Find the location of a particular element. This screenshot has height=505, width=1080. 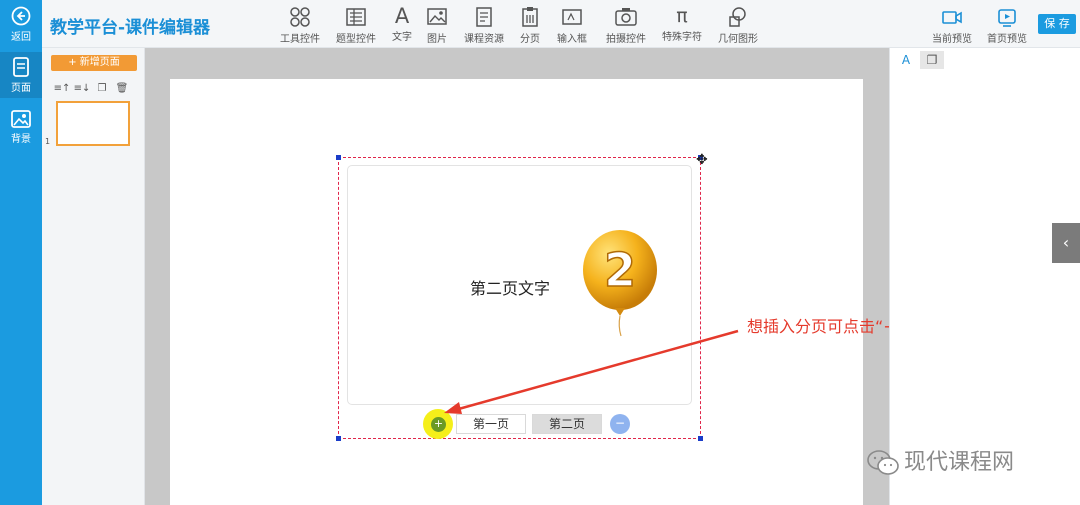

watermark: 现代课程网 is located at coordinates (940, 460).